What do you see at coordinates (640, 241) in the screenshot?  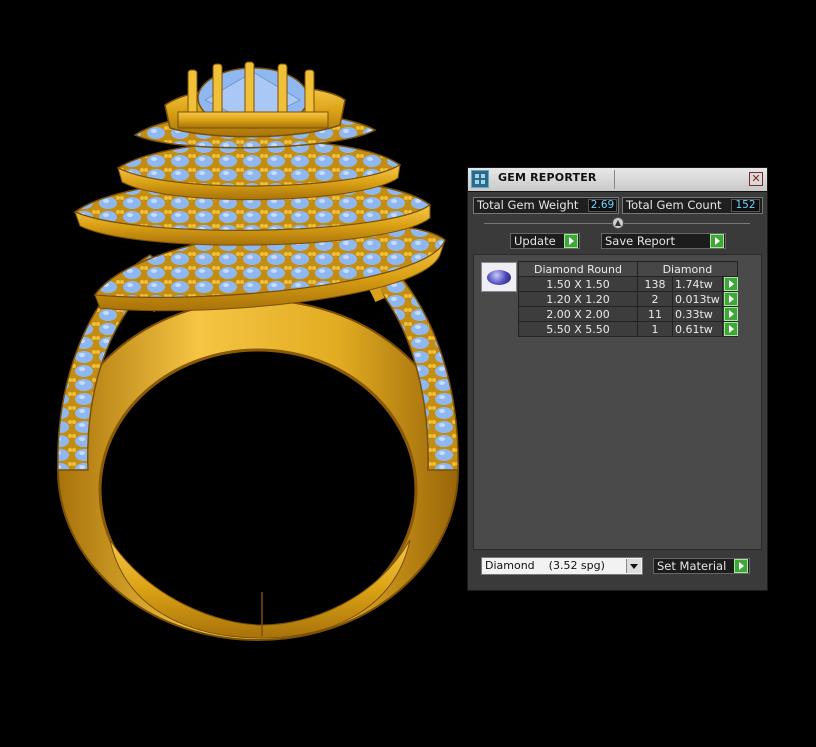 I see `save-report-button-label: Save Report` at bounding box center [640, 241].